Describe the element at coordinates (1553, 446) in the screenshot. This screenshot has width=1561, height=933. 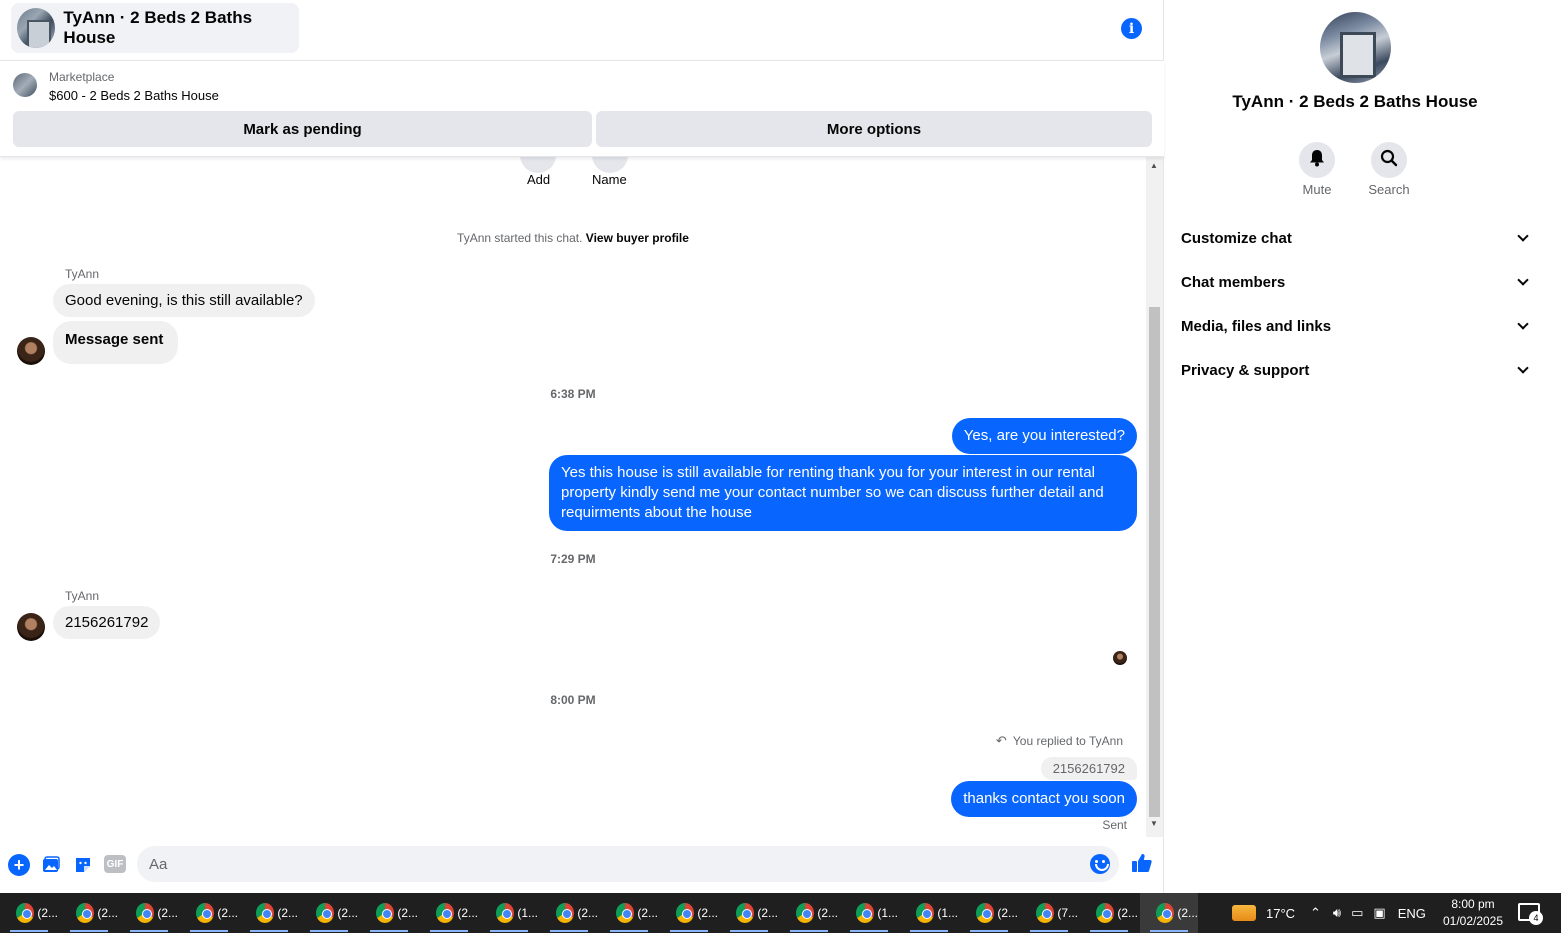
I see `panel-scrollbar` at that location.